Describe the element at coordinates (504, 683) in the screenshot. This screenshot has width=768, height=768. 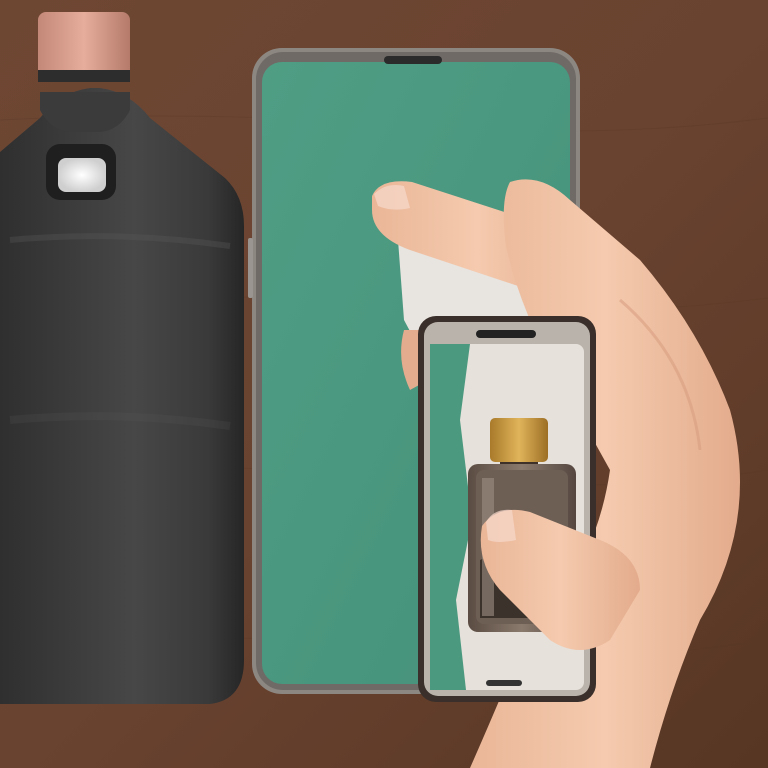
I see `small-phone-home-bar` at that location.